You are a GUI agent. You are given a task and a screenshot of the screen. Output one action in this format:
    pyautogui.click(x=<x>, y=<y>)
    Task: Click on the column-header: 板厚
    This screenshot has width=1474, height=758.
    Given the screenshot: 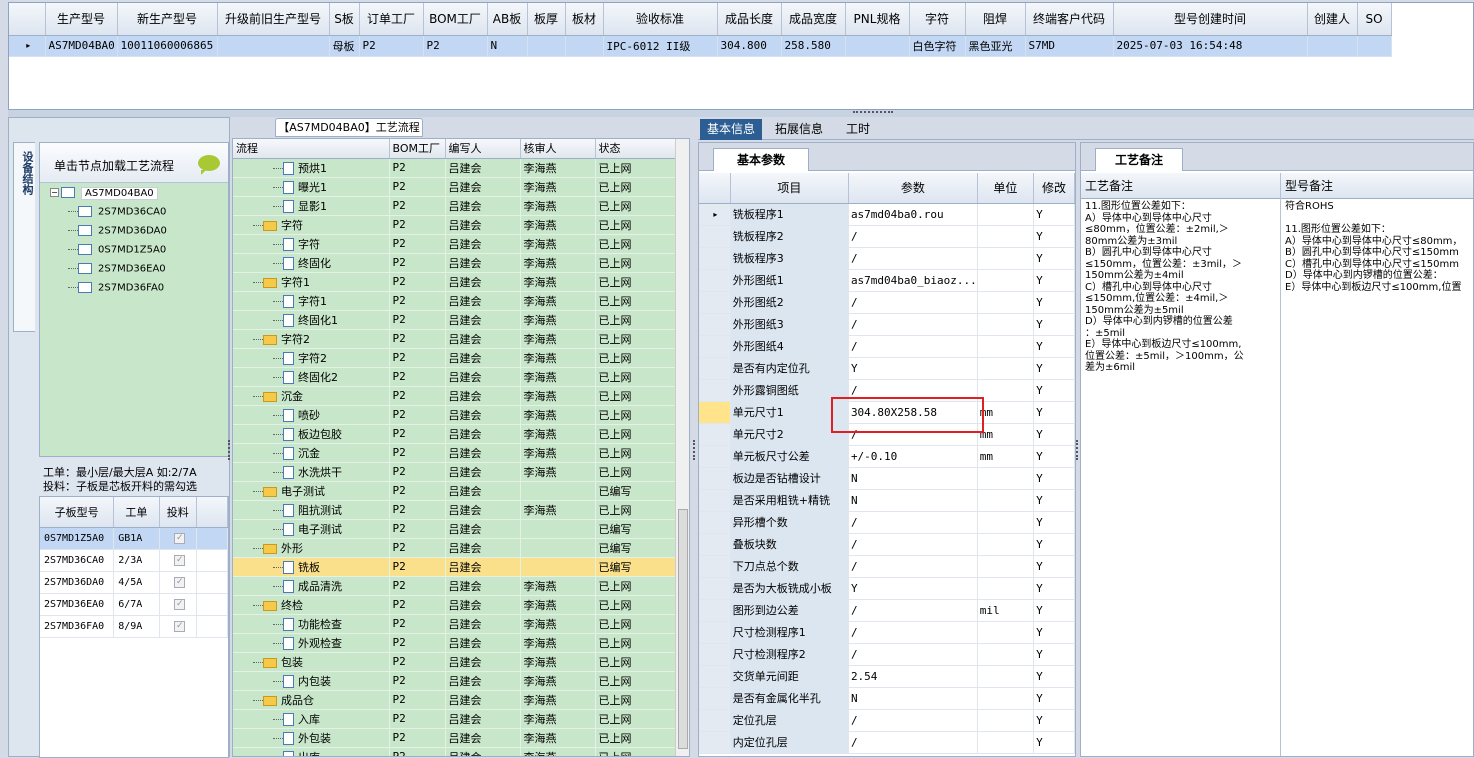 What is the action you would take?
    pyautogui.click(x=546, y=19)
    